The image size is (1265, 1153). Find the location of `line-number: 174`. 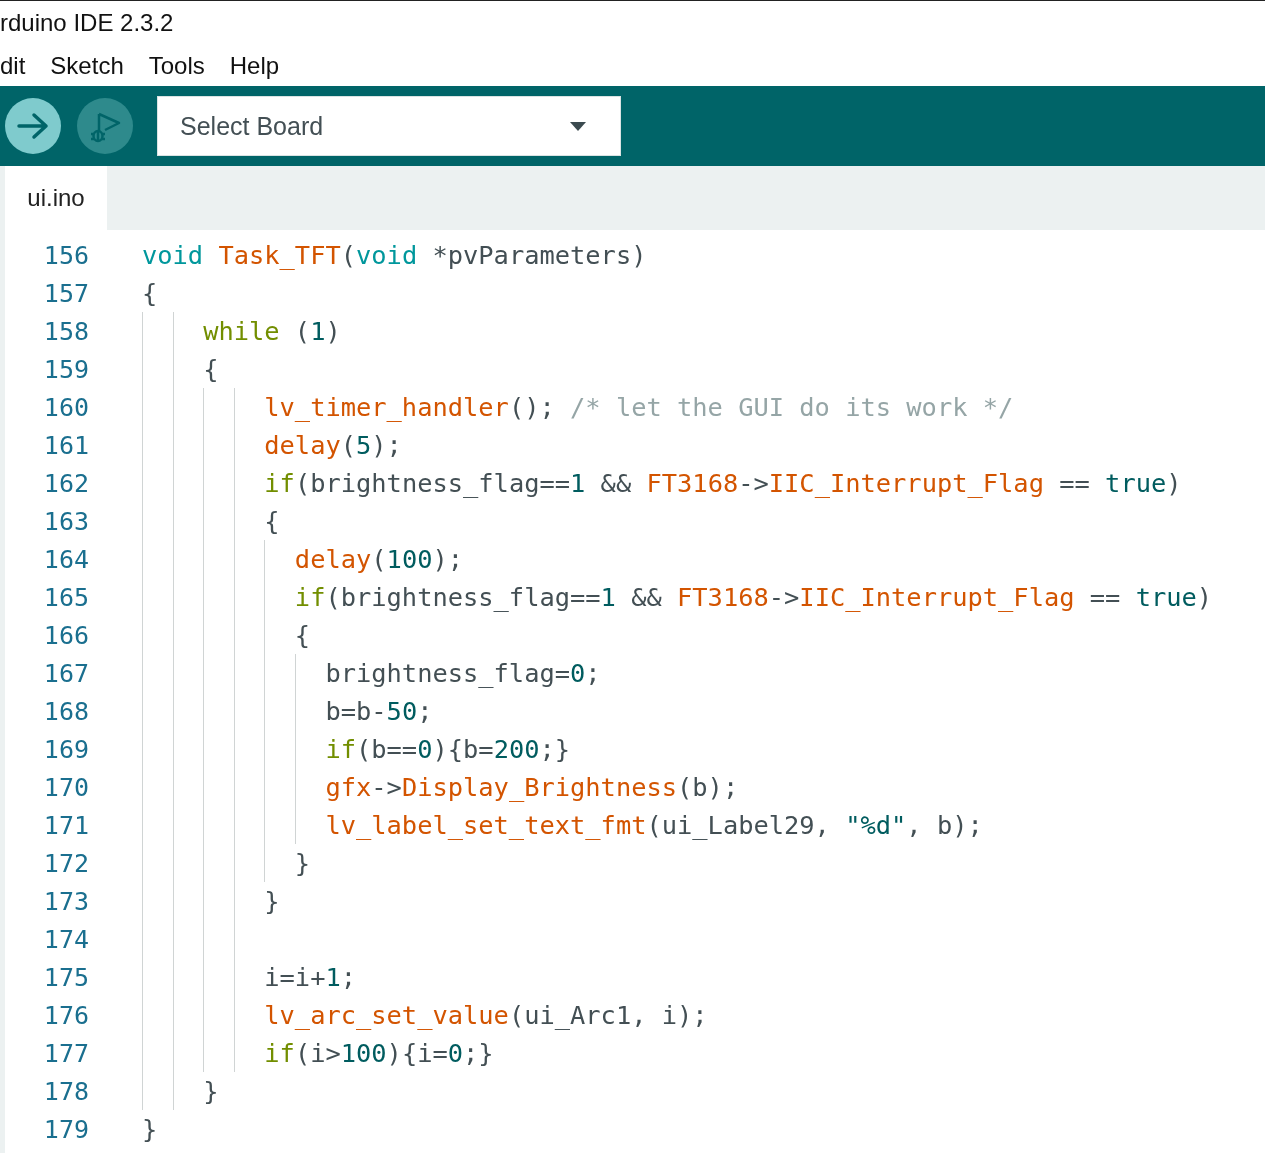

line-number: 174 is located at coordinates (66, 939).